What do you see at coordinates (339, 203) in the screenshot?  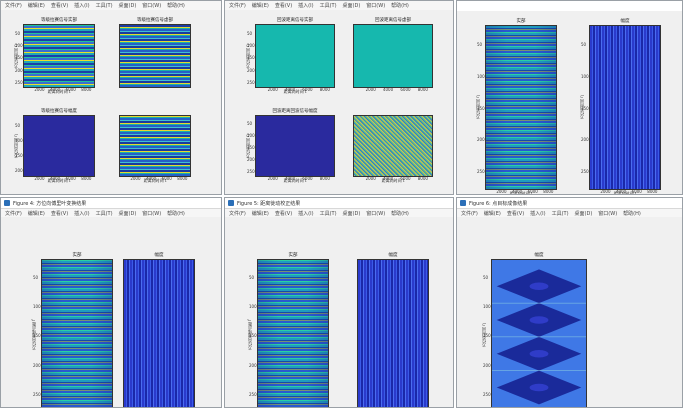 I see `title-bar: Figure 5: 距离徙动校正结果` at bounding box center [339, 203].